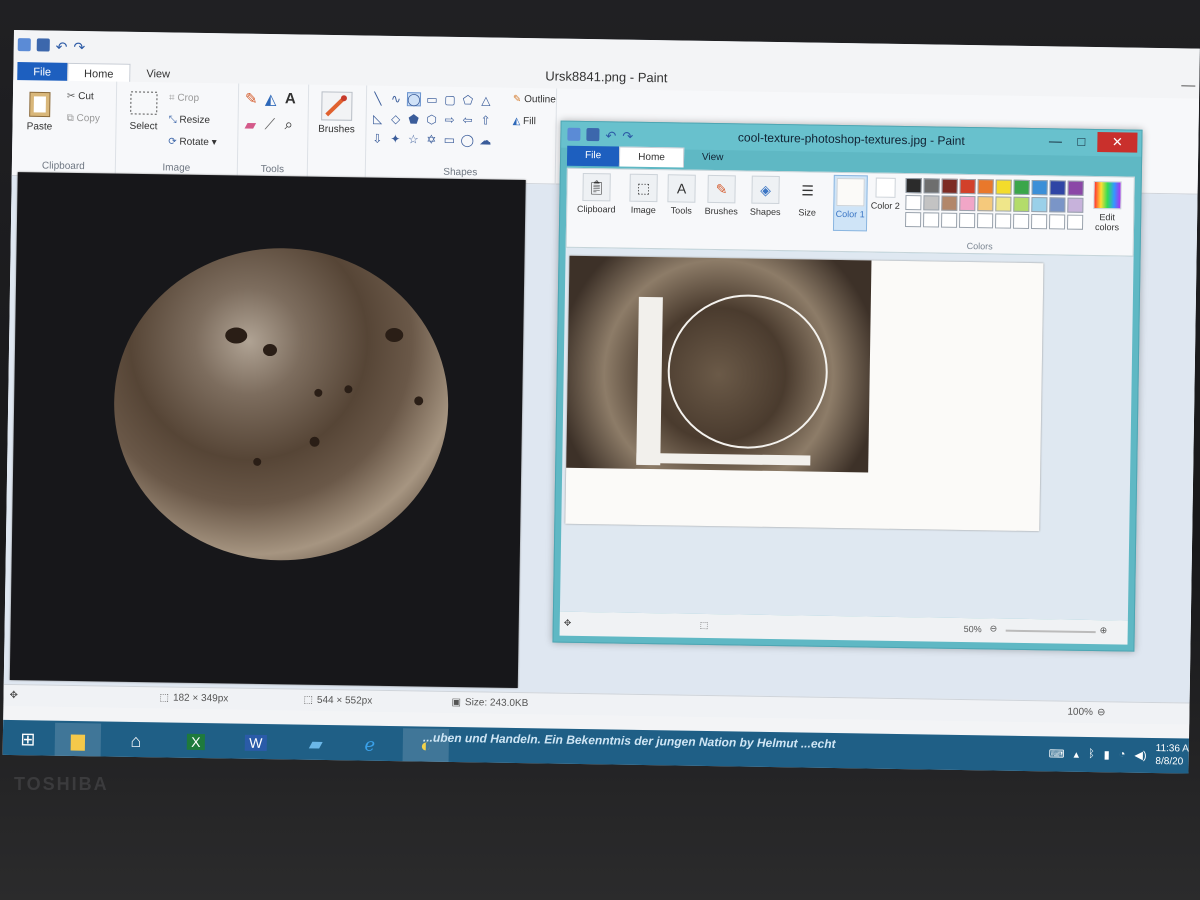 This screenshot has height=900, width=1200. Describe the element at coordinates (1104, 630) in the screenshot. I see `zoom-in-icon: ⊕` at that location.